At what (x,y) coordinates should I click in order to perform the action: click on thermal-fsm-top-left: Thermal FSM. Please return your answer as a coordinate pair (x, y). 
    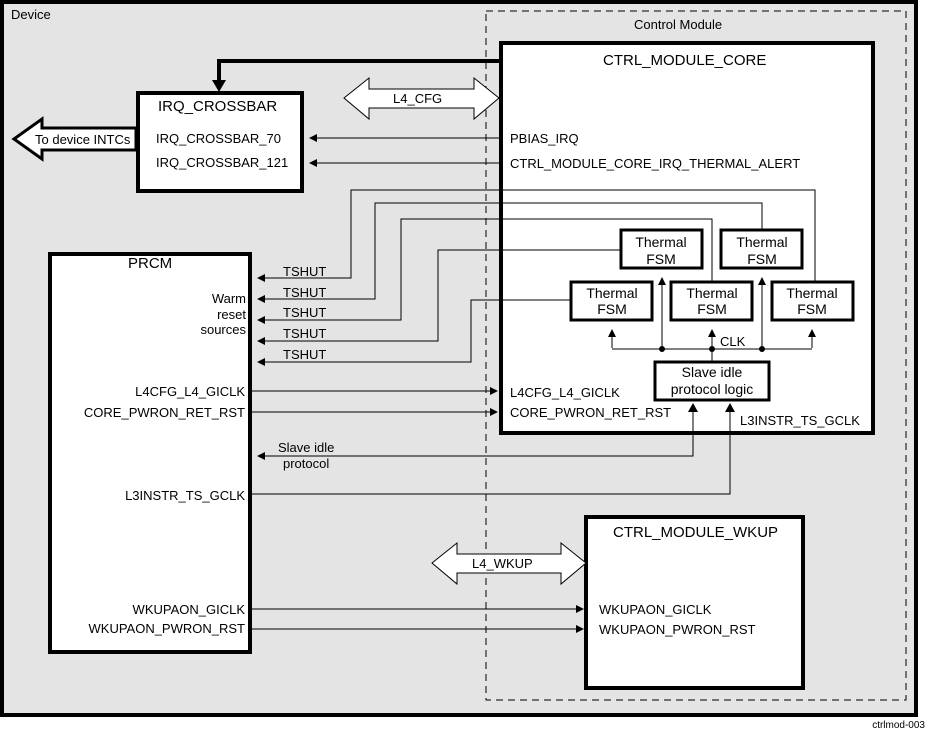
    Looking at the image, I should click on (661, 249).